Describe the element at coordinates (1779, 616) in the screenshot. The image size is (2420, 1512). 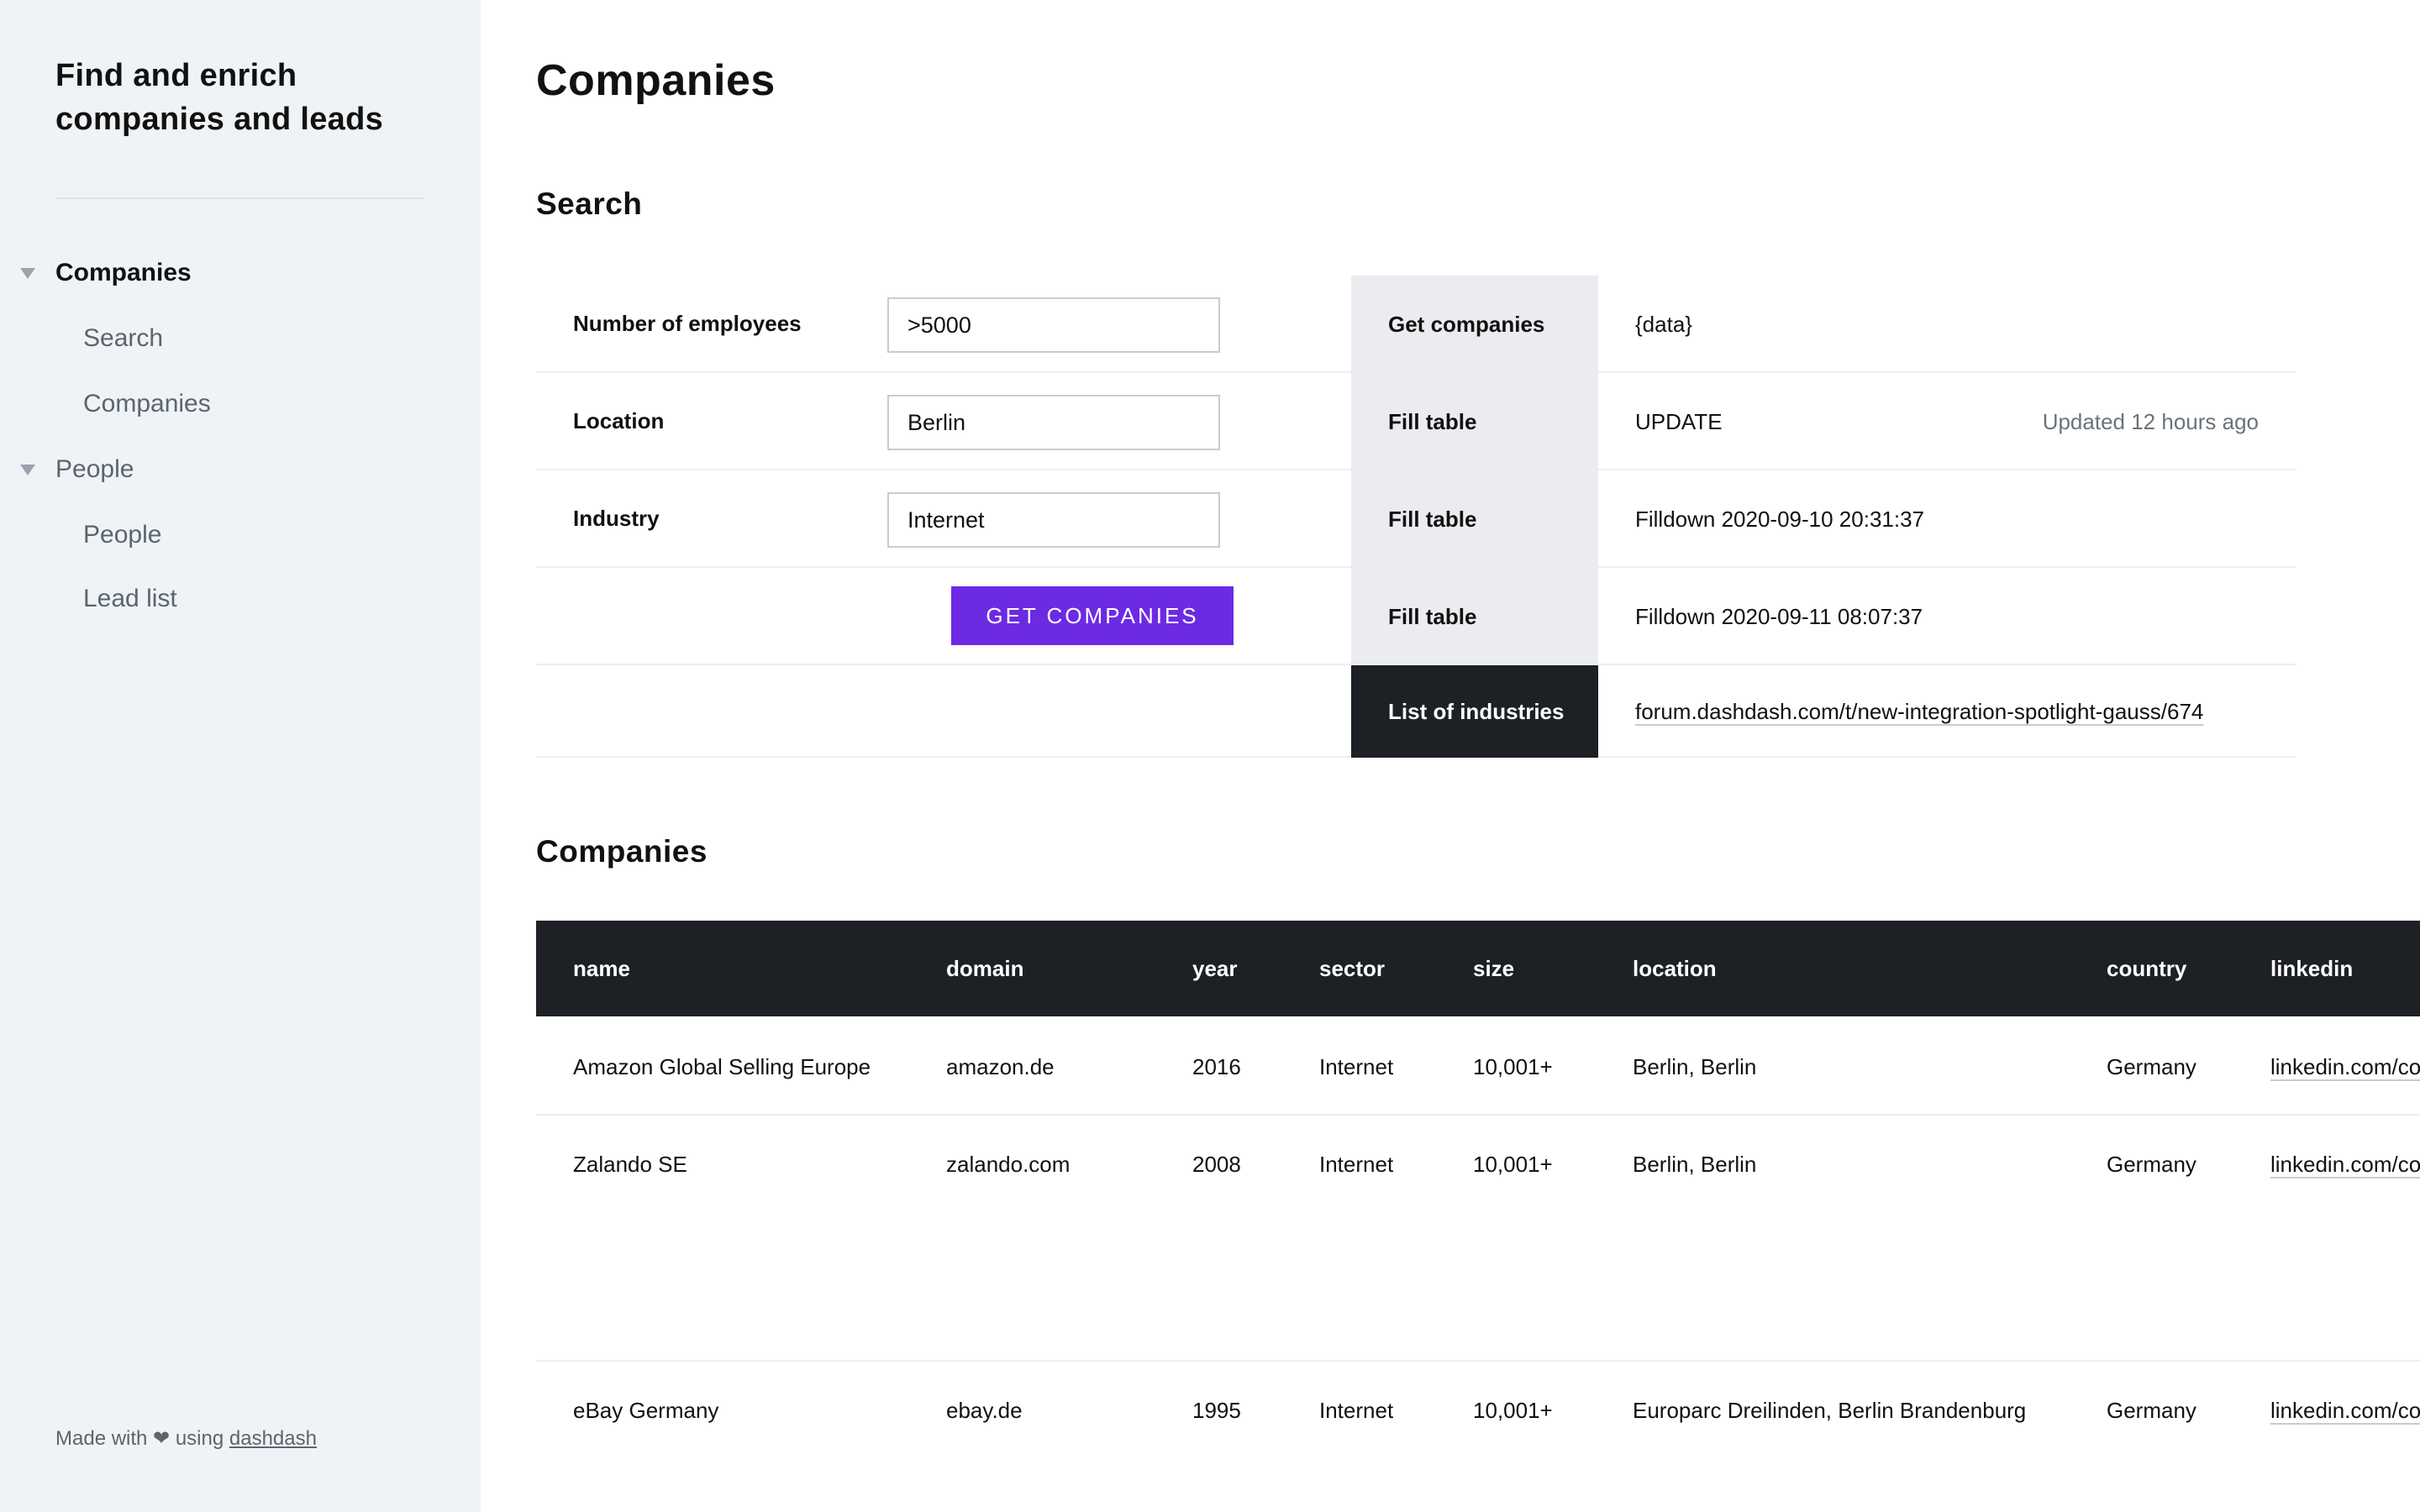
I see `action-value: Filldown 2020-09-11 08:07:37` at that location.